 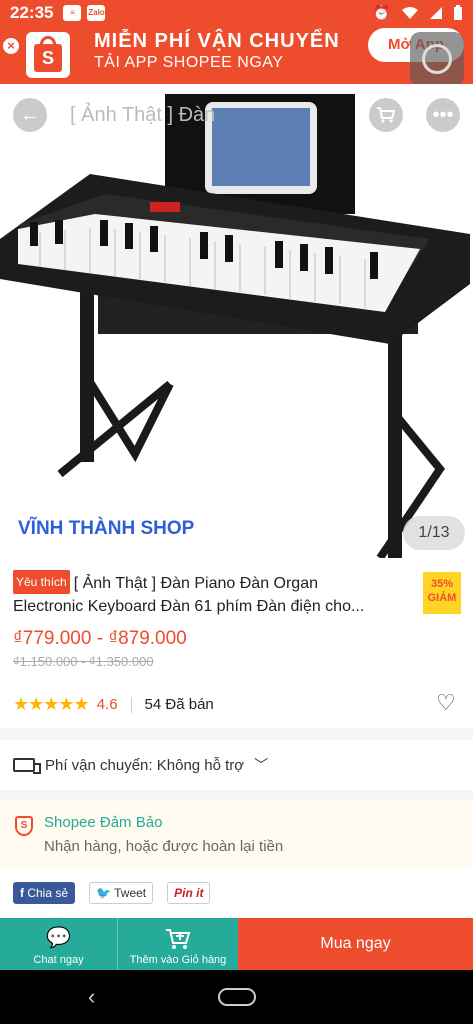 What do you see at coordinates (178, 939) in the screenshot?
I see `add-cart-icon` at bounding box center [178, 939].